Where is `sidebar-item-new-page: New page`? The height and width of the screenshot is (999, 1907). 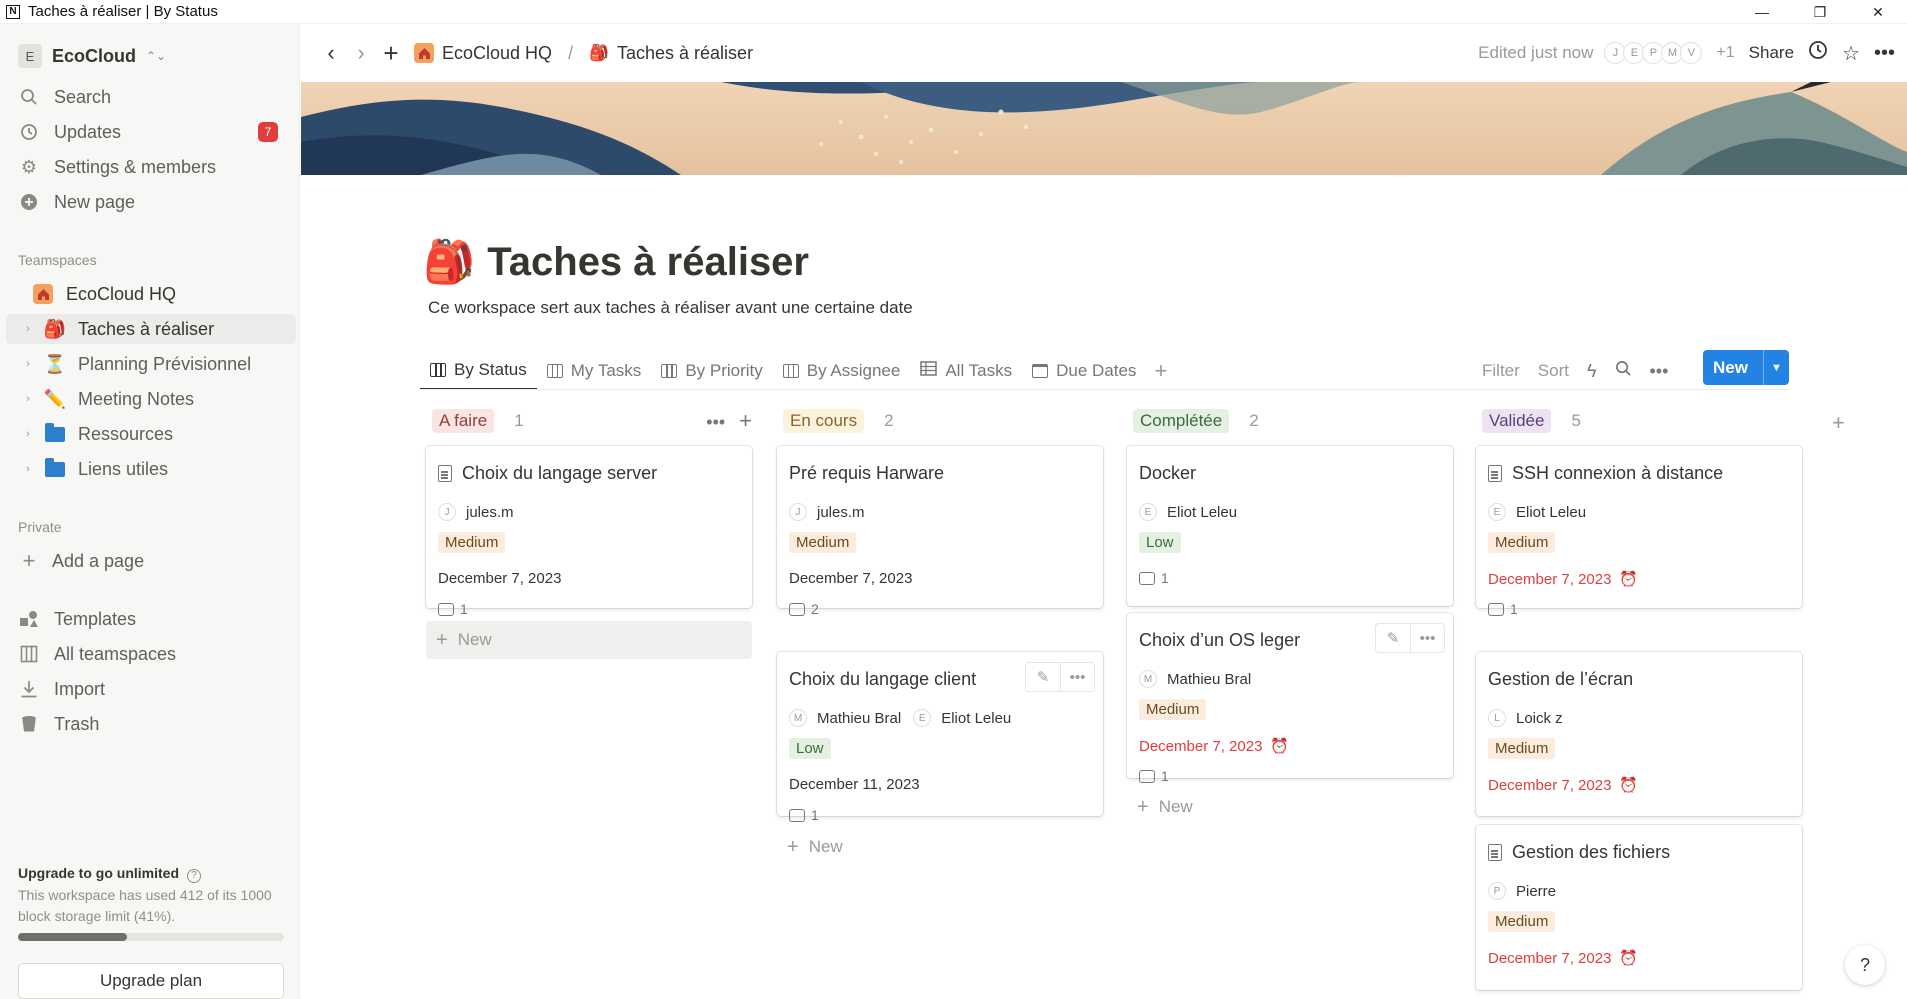 sidebar-item-new-page: New page is located at coordinates (153, 202).